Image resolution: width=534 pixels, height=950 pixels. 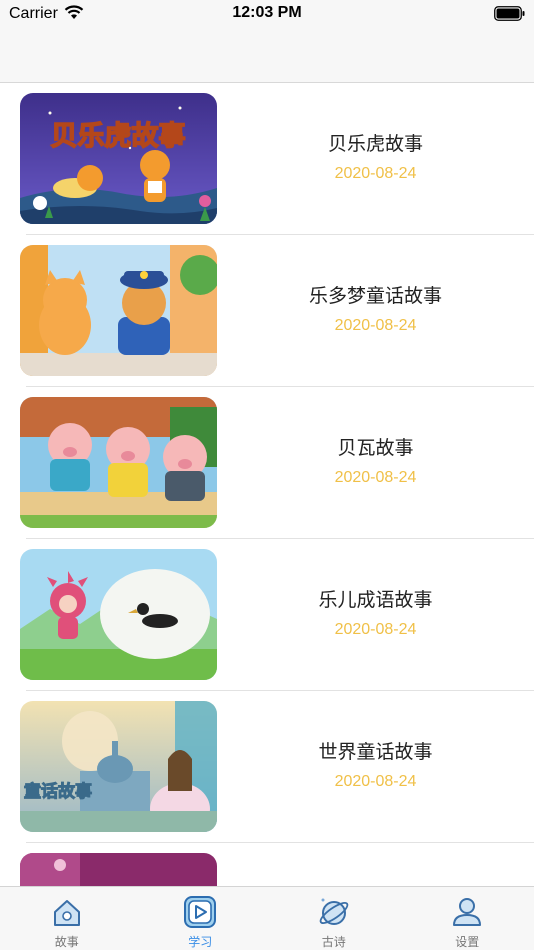 I want to click on tab-settings-label: 设置, so click(x=467, y=942).